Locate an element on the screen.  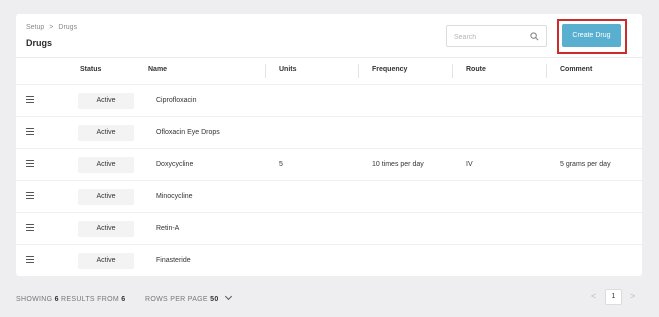
search-box is located at coordinates (496, 36).